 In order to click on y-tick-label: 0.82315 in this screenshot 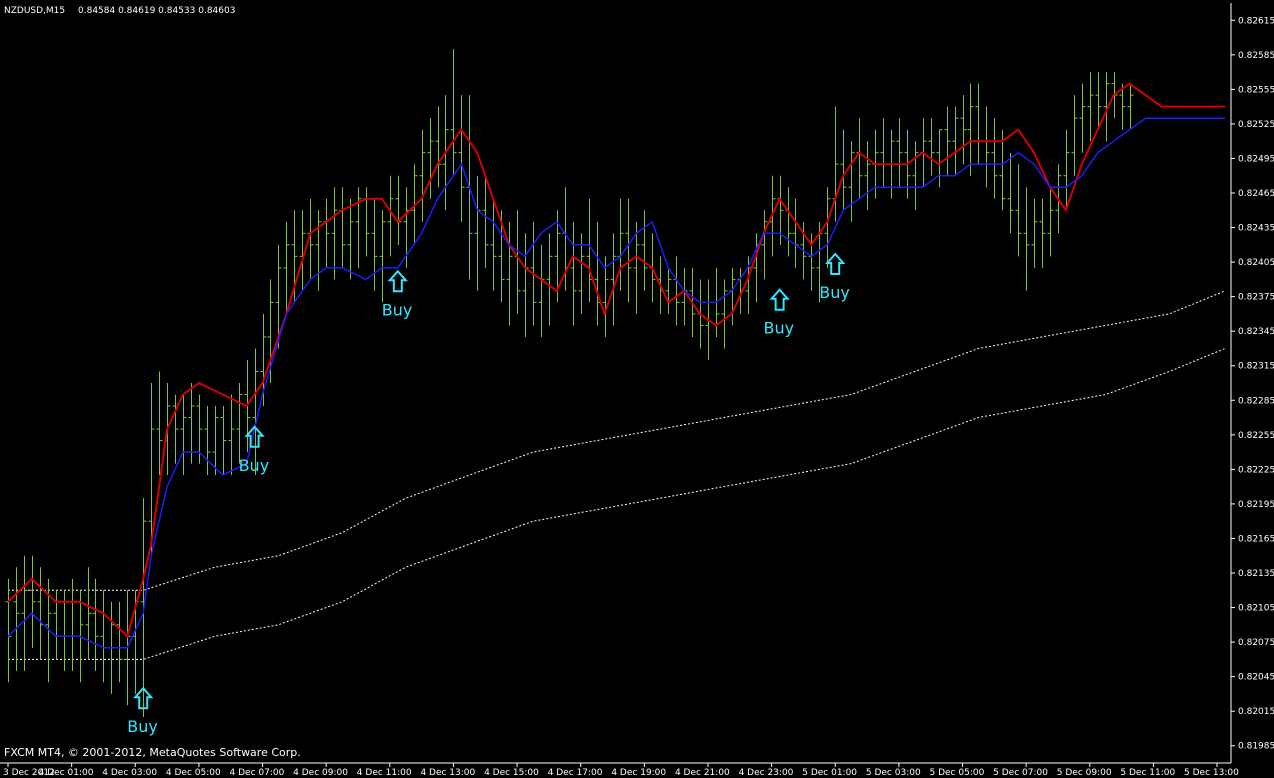, I will do `click(1256, 367)`.